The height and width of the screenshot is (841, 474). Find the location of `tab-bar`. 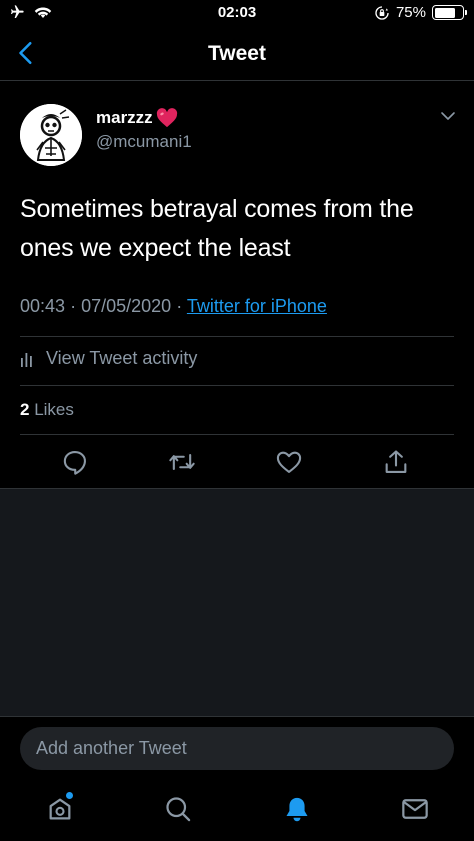

tab-bar is located at coordinates (237, 809).